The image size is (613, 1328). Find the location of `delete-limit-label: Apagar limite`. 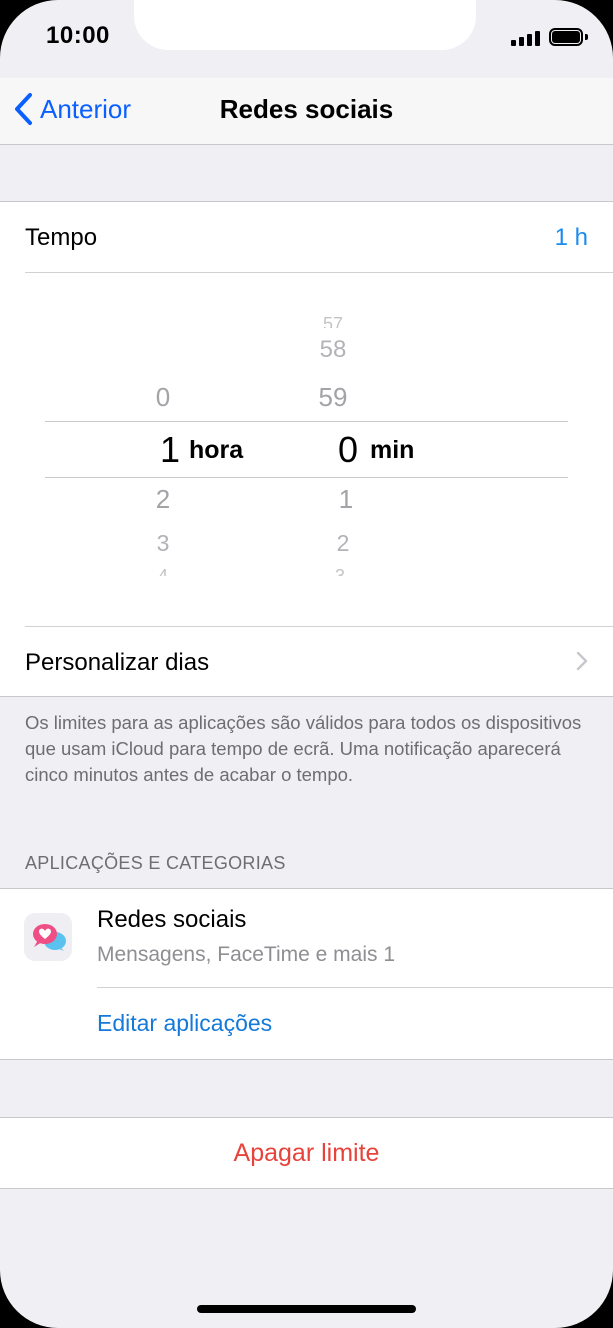

delete-limit-label: Apagar limite is located at coordinates (306, 1153).